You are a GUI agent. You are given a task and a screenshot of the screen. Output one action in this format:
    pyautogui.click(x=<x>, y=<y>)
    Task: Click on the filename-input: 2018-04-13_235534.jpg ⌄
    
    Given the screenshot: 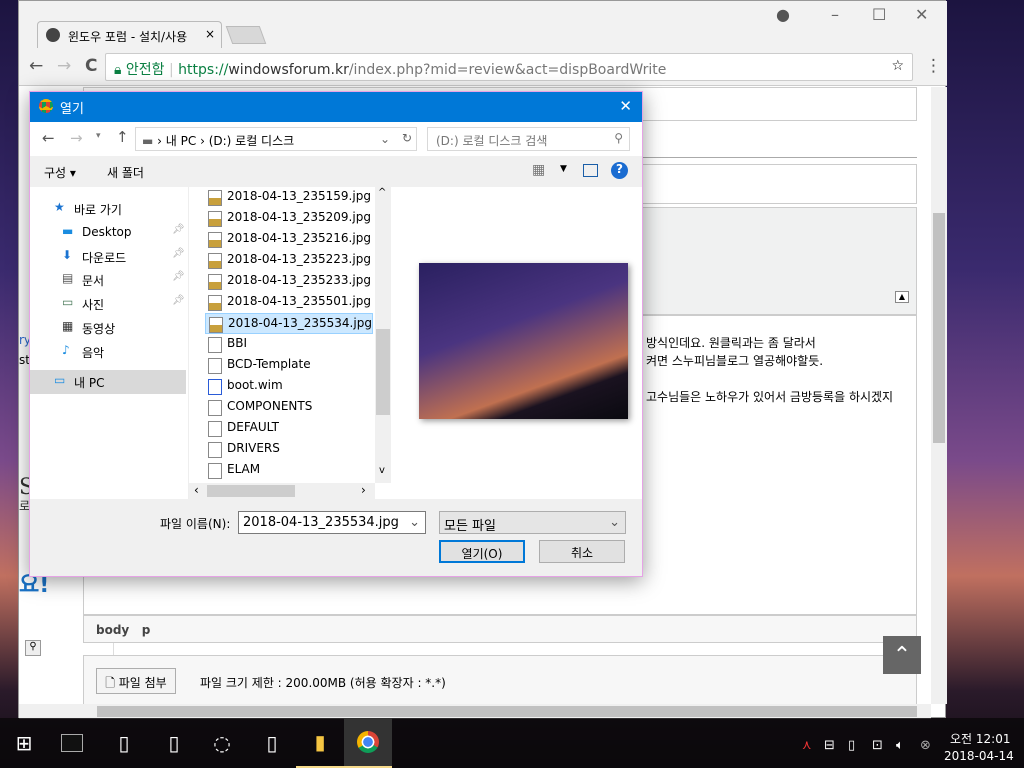 What is the action you would take?
    pyautogui.click(x=332, y=522)
    